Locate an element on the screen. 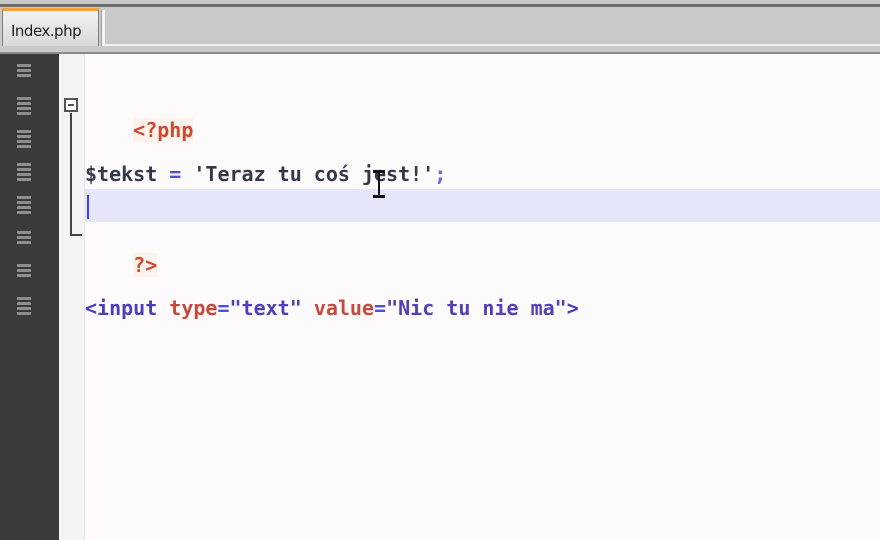  tab-label: Index.php is located at coordinates (46, 31).